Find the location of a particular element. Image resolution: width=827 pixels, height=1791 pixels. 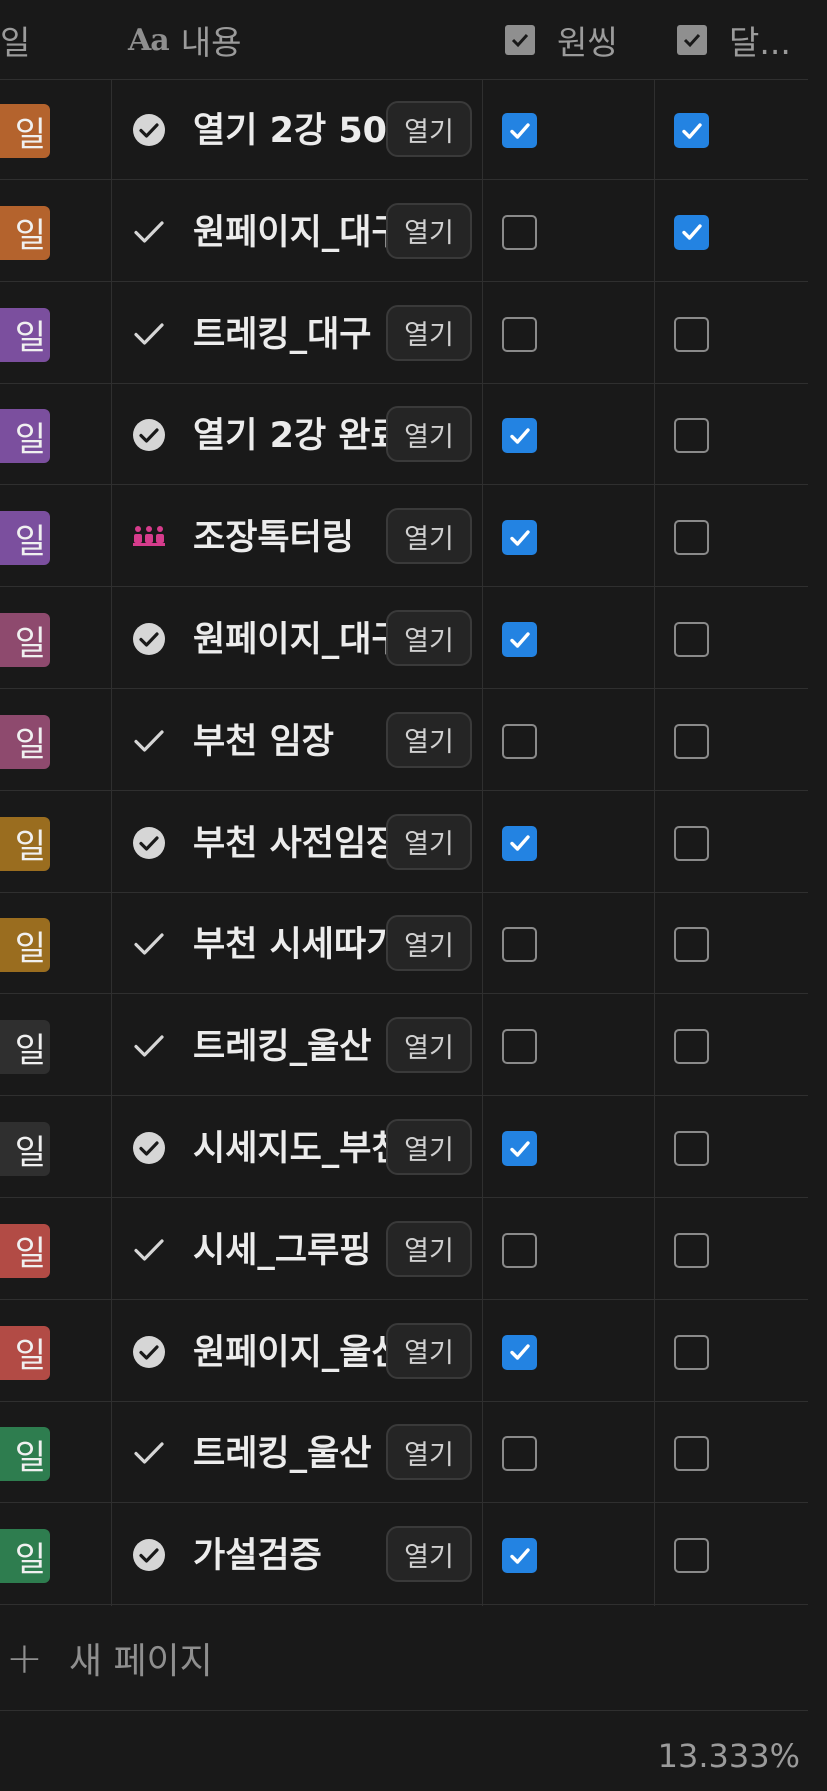

table-row: 일 트레킹_대구 열기 is located at coordinates (404, 333).